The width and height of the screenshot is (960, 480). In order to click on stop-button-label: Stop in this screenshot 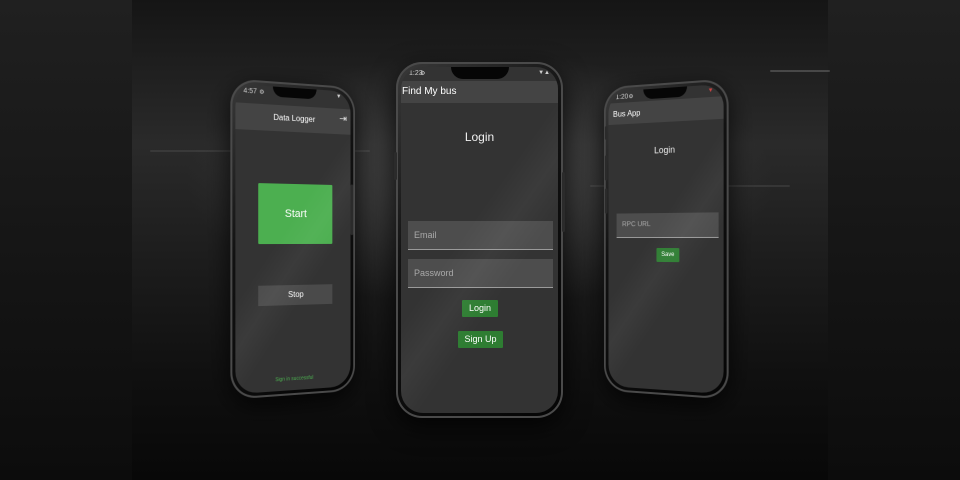, I will do `click(295, 295)`.